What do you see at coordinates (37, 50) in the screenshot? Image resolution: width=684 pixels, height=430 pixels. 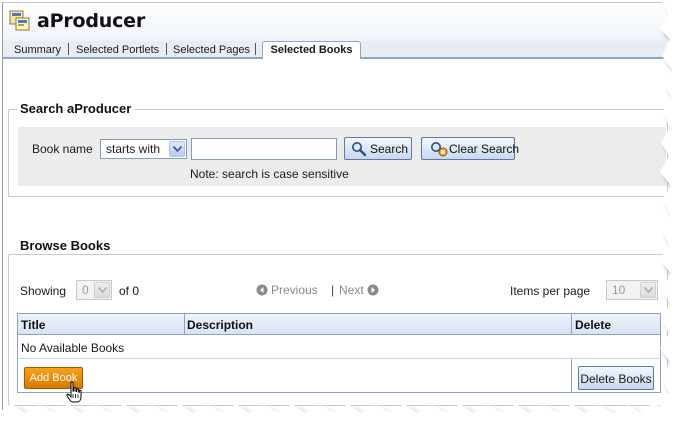 I see `tab-summary: Summary` at bounding box center [37, 50].